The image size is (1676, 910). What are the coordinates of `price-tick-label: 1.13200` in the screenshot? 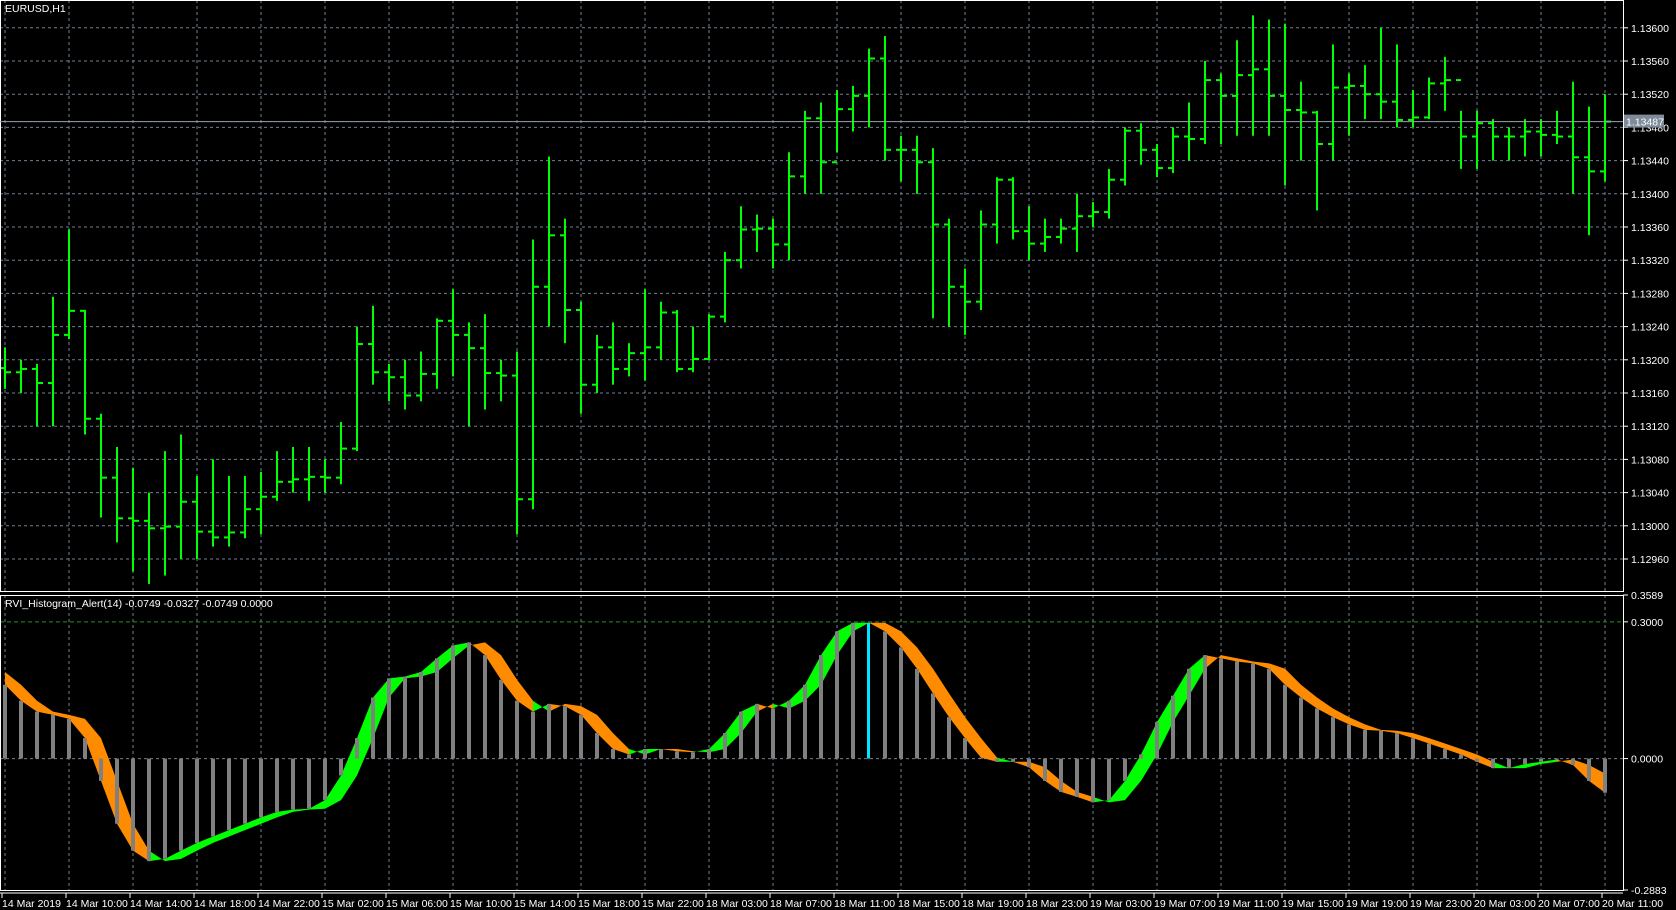 It's located at (1650, 361).